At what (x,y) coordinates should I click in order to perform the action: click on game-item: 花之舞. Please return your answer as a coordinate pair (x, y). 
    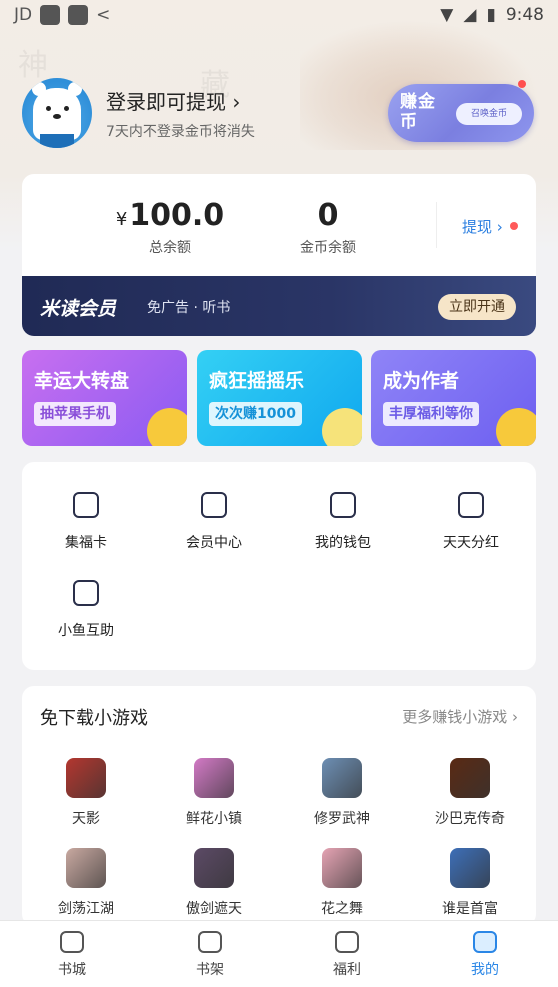
    Looking at the image, I should click on (342, 883).